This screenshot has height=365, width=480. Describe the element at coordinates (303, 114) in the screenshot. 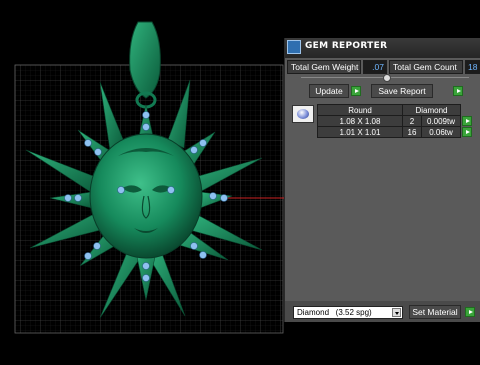

I see `diamond-gem-thumbnail-icon` at that location.